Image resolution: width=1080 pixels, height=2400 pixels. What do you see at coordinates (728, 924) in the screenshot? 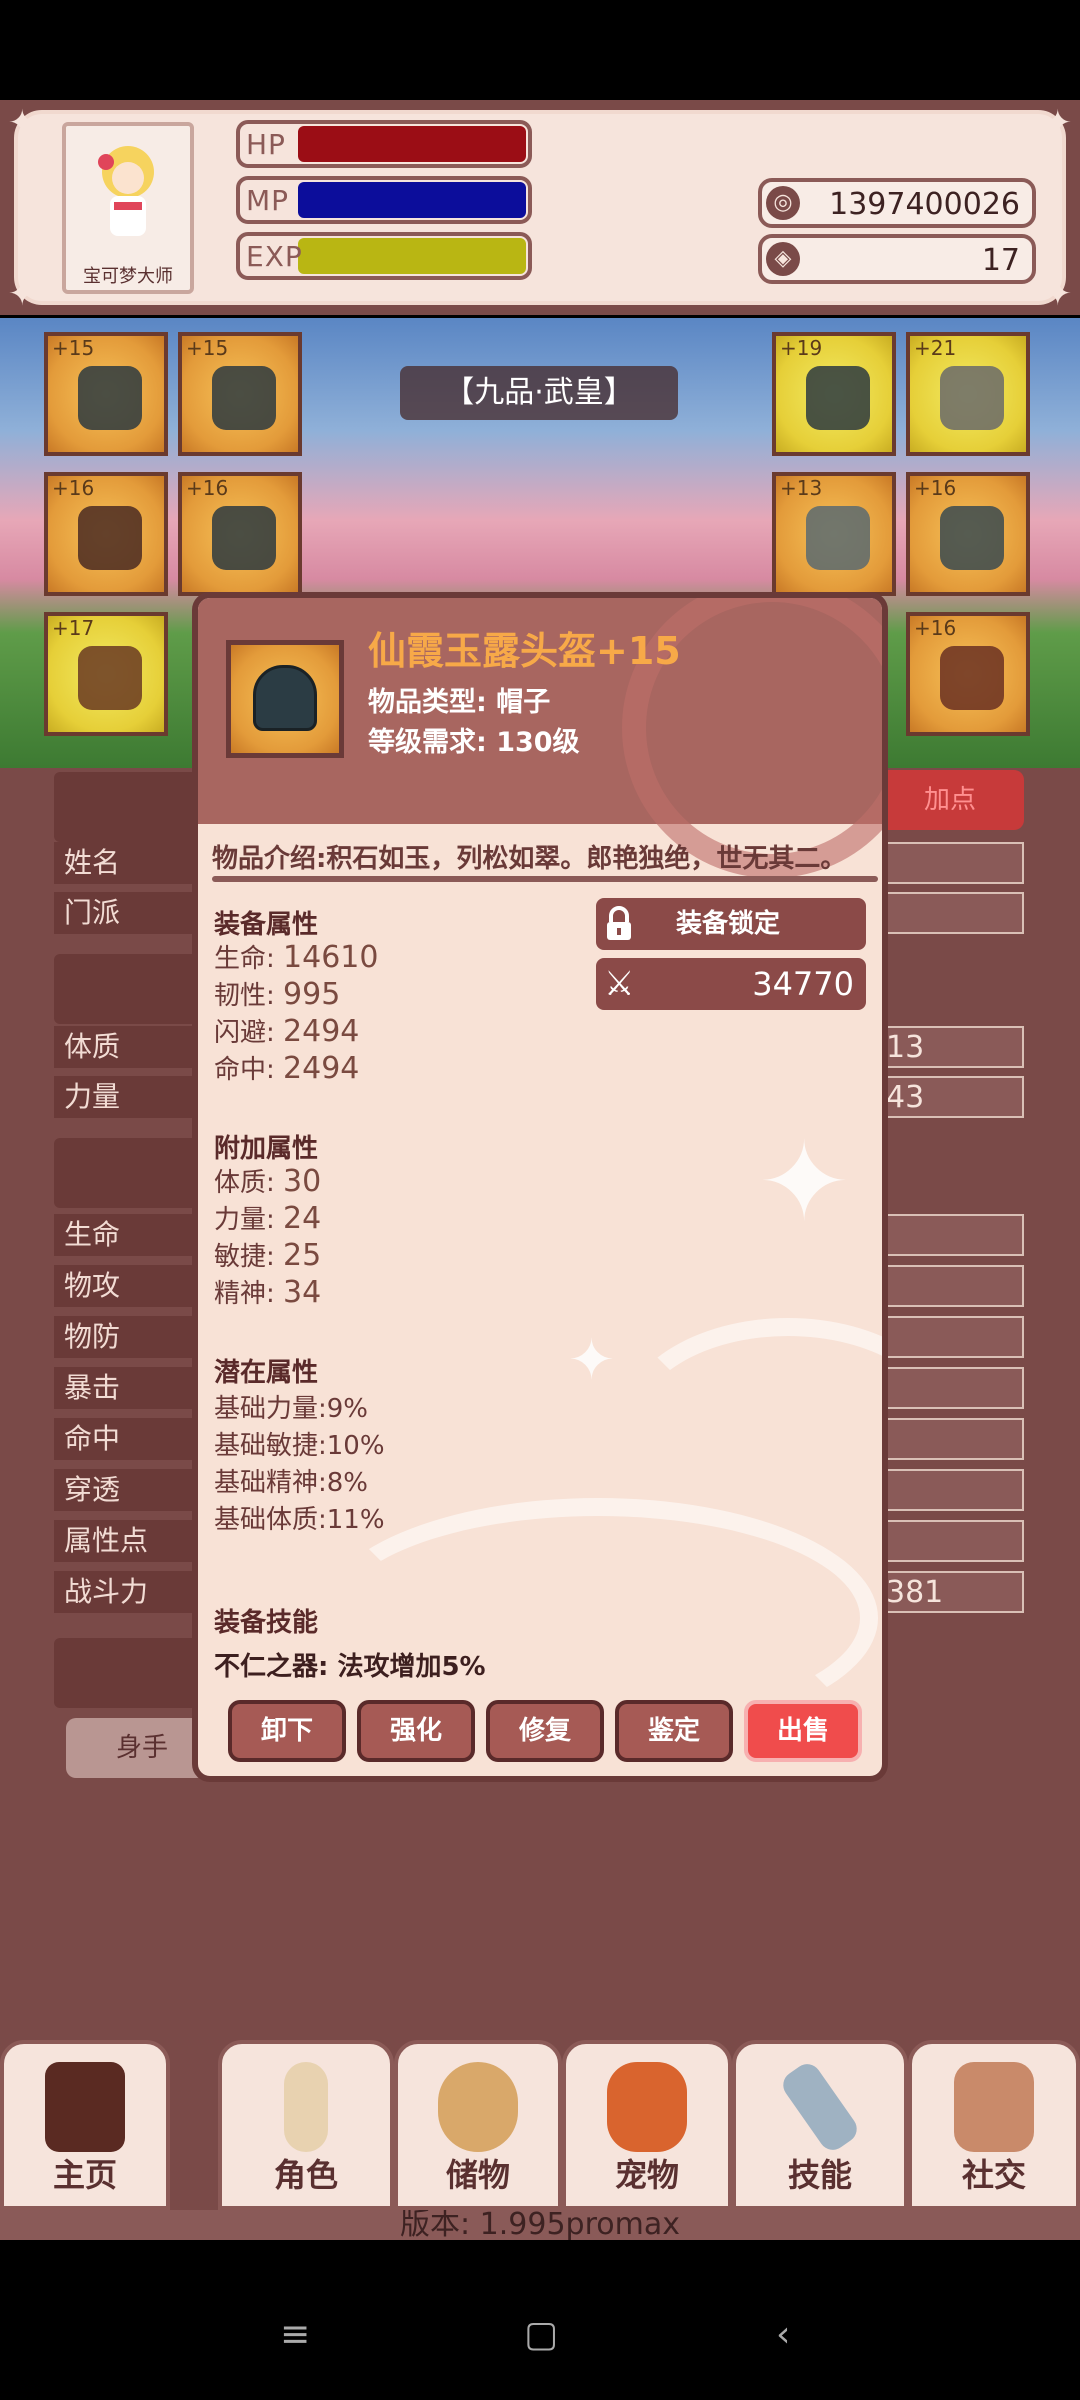
I see `lock-label: 装备锁定` at bounding box center [728, 924].